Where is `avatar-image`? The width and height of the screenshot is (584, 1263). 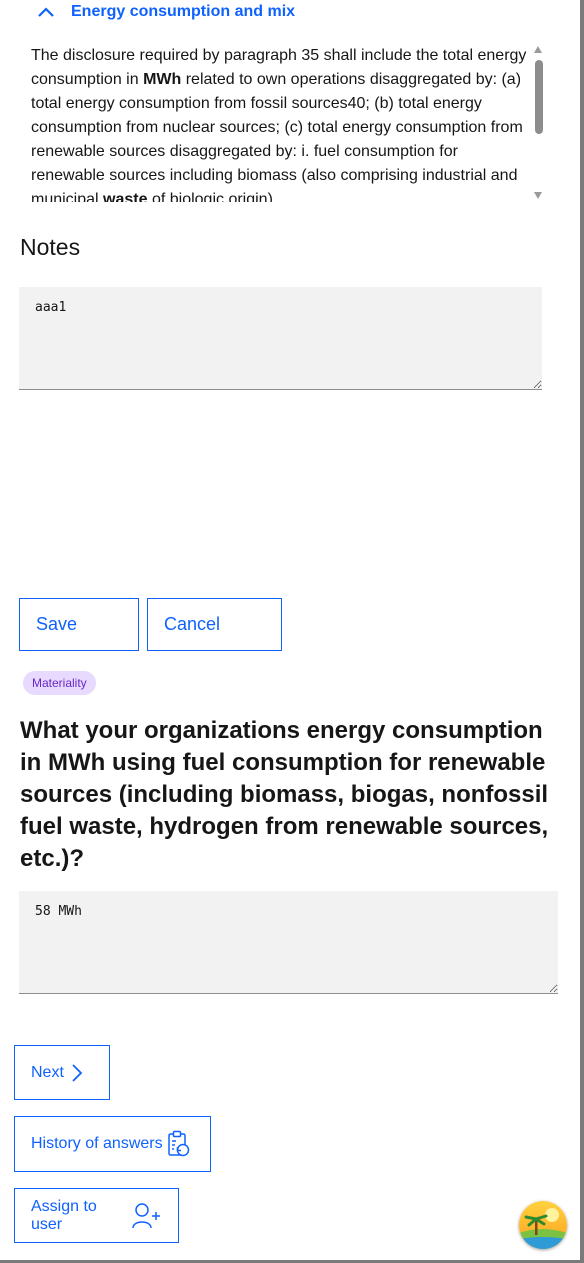 avatar-image is located at coordinates (543, 1225).